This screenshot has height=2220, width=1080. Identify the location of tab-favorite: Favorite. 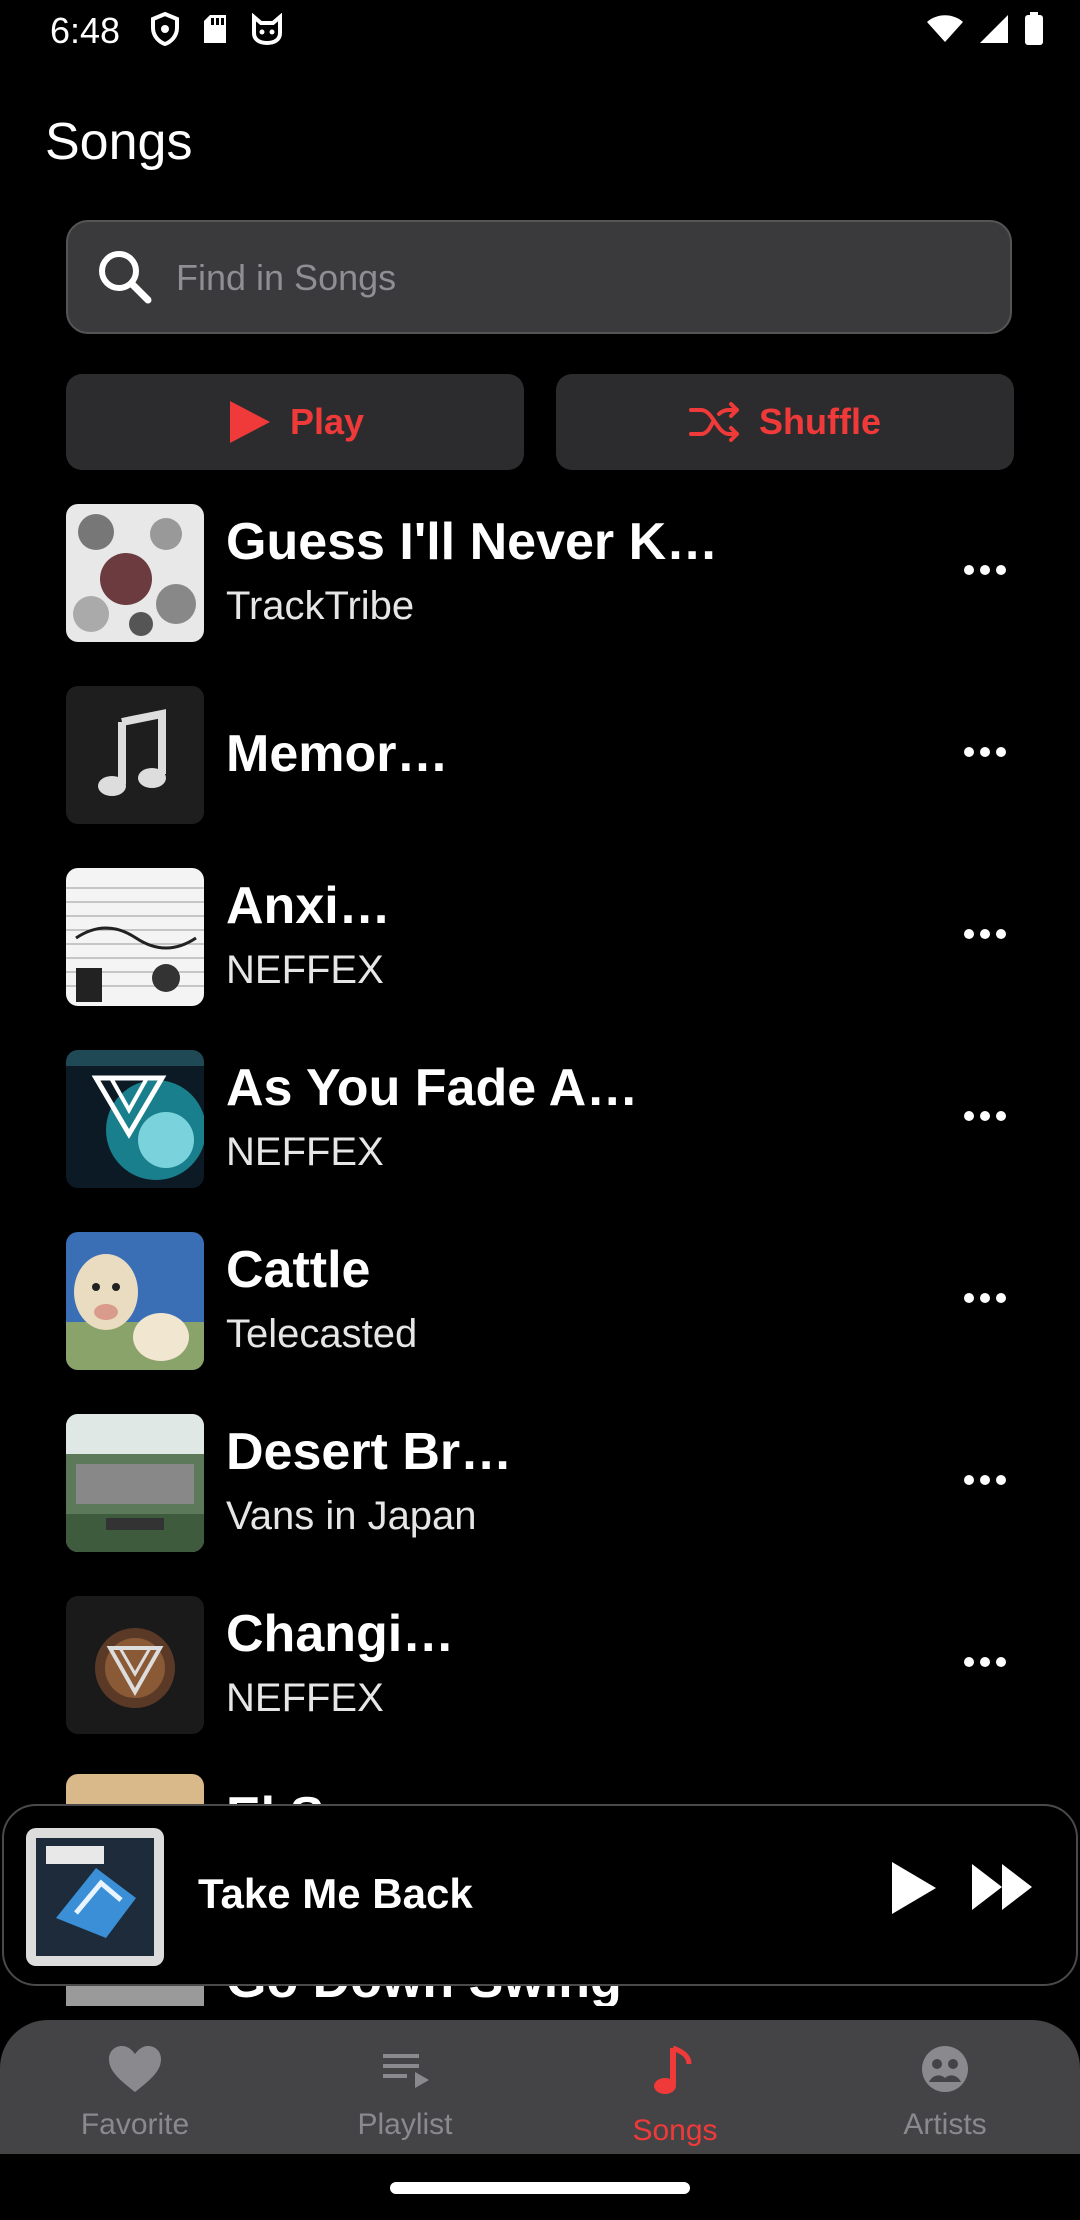
(135, 2093).